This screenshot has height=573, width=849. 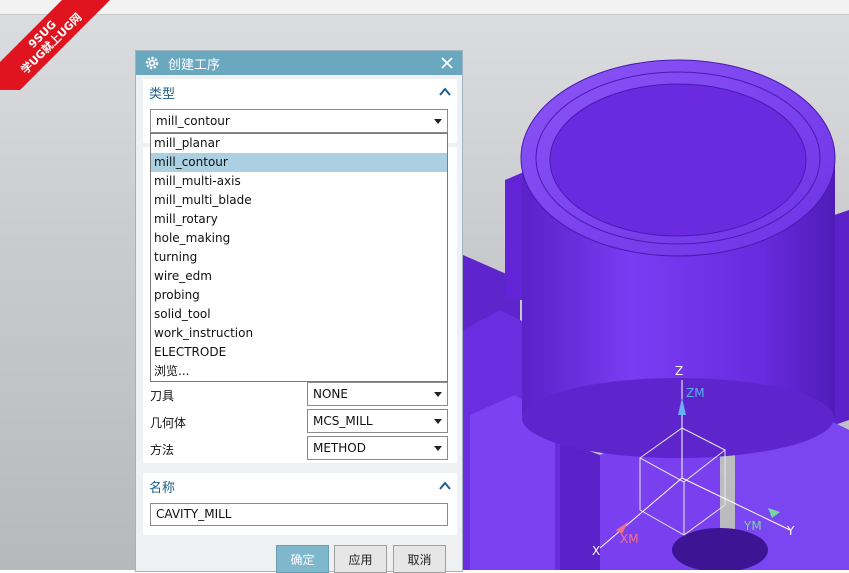 I want to click on geometry-select-value: MCS_MILL, so click(x=343, y=421).